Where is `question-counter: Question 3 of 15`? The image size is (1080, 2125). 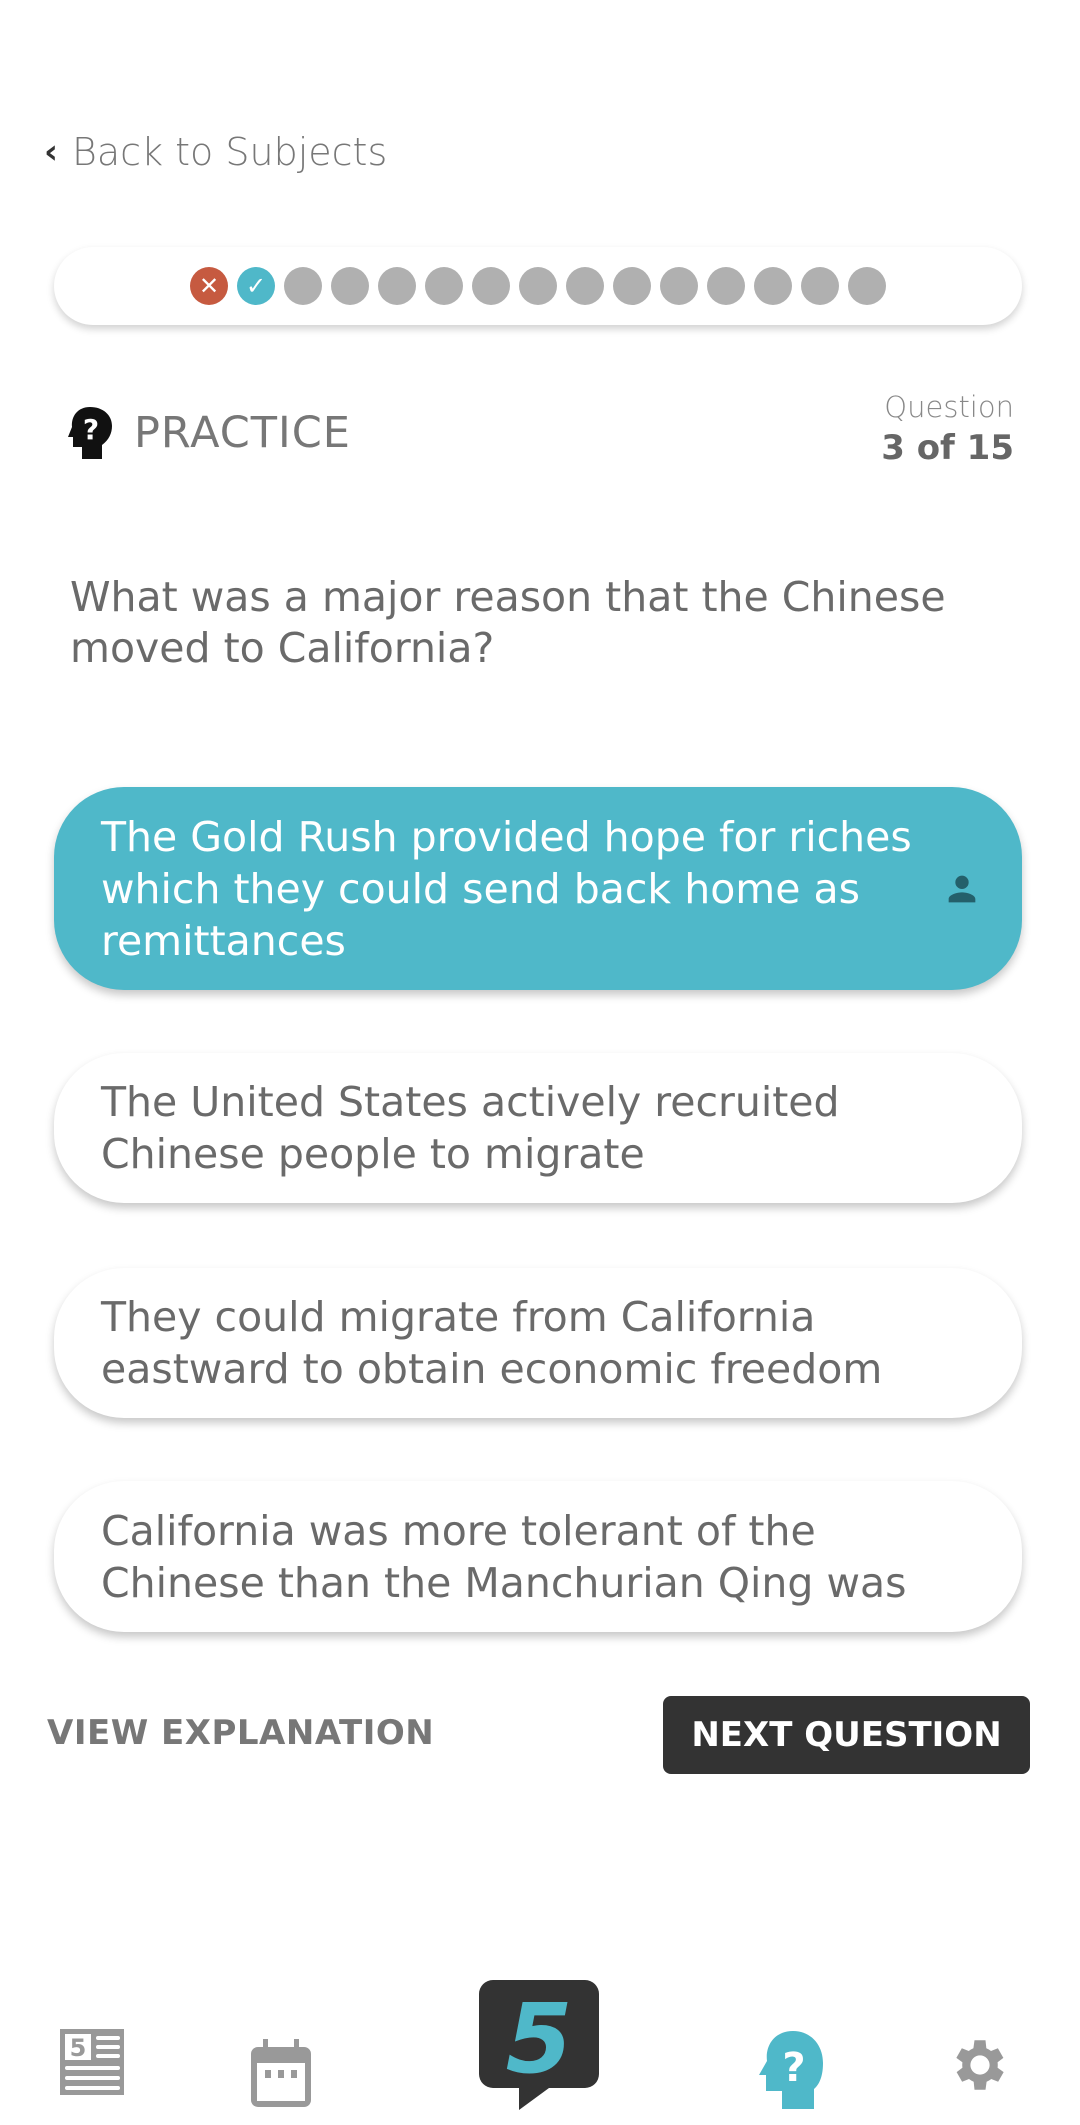
question-counter: Question 3 of 15 is located at coordinates (947, 429).